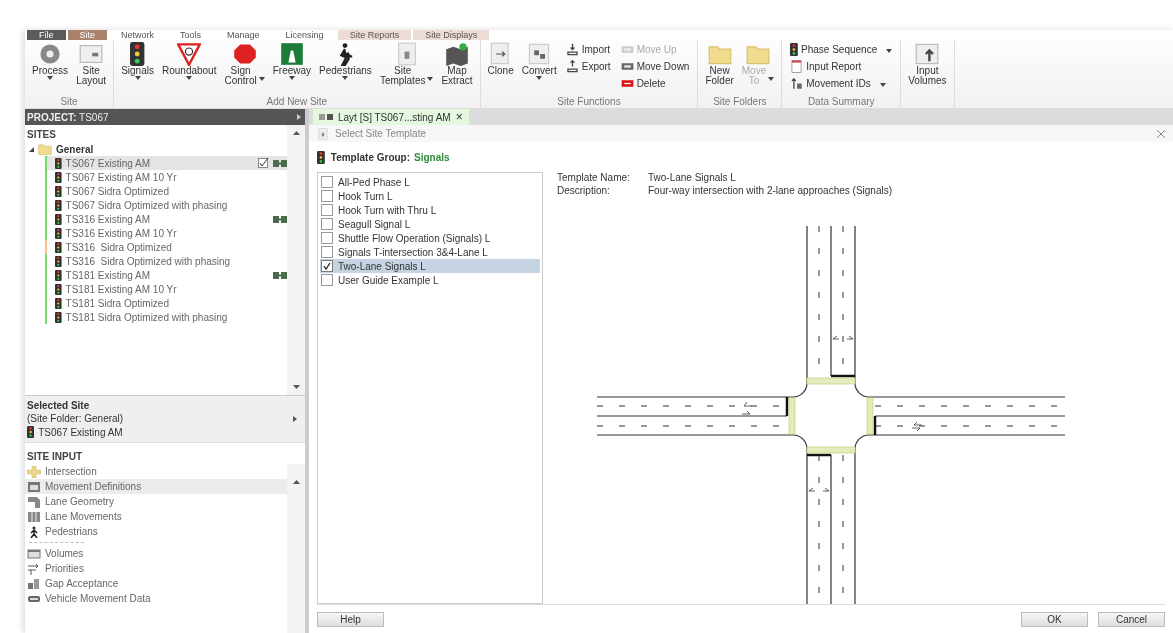  I want to click on site-input-item: Lane Geometry, so click(156, 501).